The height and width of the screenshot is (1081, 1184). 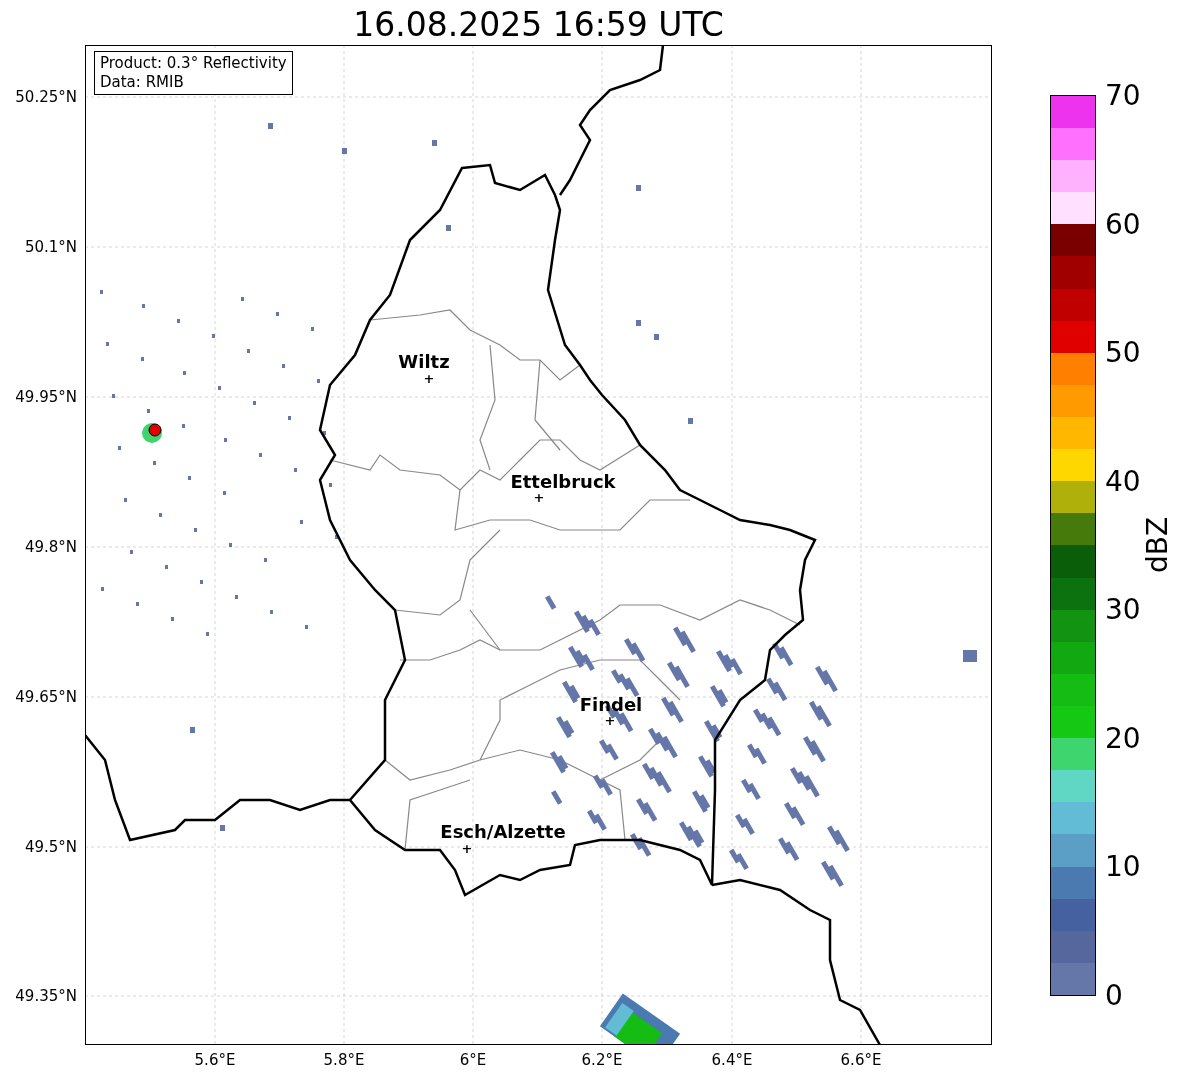 I want to click on colorbar-tick-label: 10, so click(x=1123, y=867).